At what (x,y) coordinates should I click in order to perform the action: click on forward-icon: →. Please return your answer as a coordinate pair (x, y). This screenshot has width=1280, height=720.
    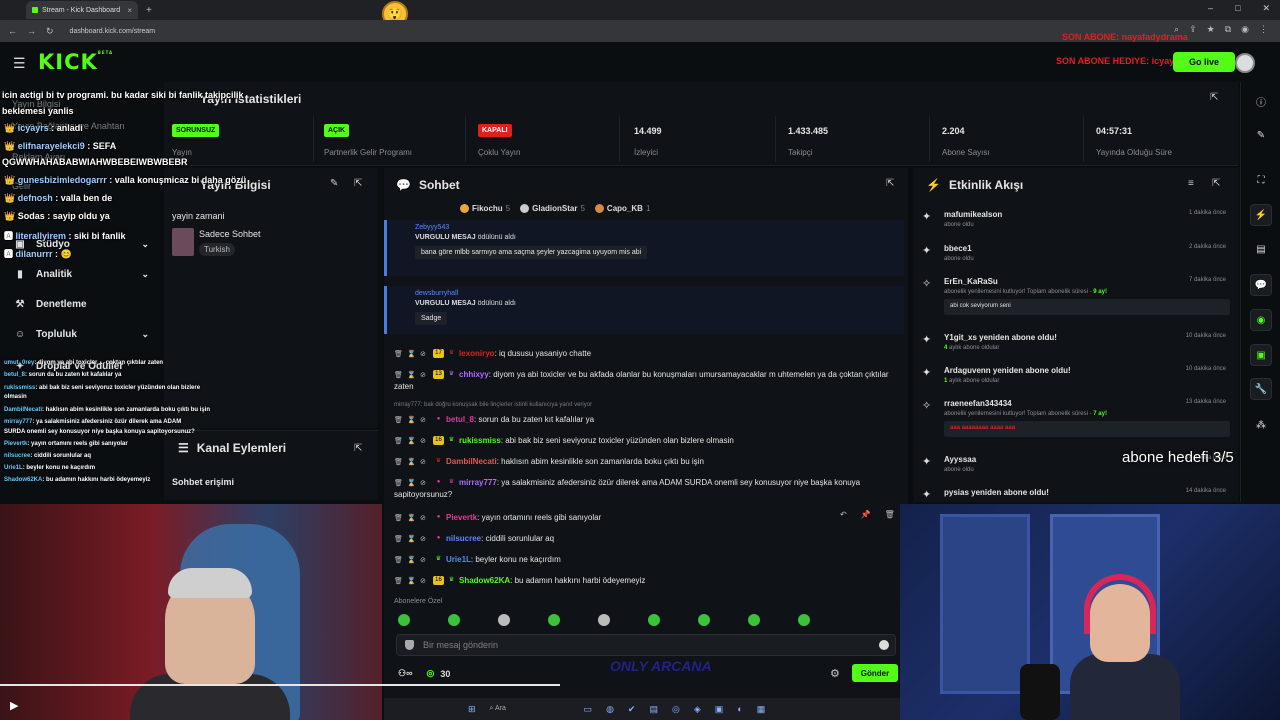
    Looking at the image, I should click on (31, 31).